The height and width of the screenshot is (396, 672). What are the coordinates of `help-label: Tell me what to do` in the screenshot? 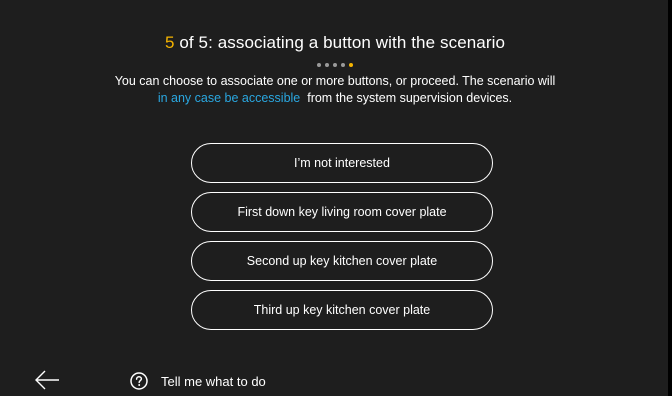 It's located at (213, 381).